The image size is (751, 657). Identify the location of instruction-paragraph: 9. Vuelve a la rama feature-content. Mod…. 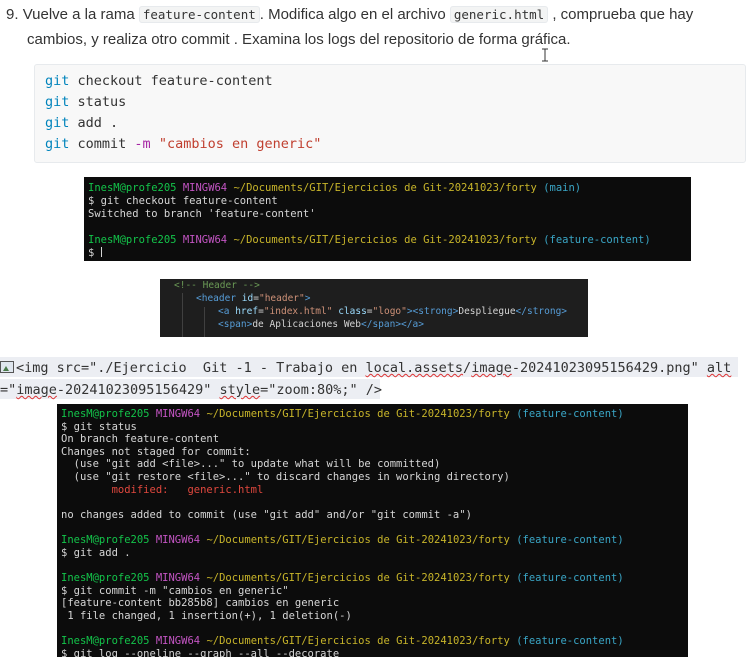
(371, 27).